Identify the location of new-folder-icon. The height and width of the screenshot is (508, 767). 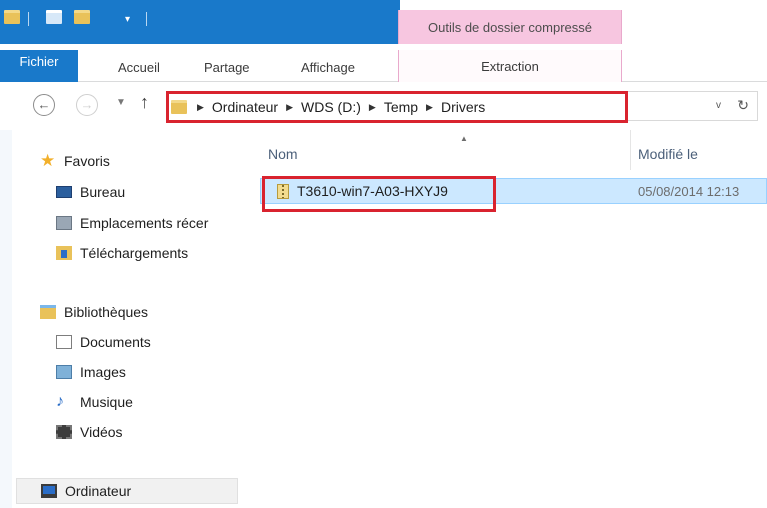
(82, 17).